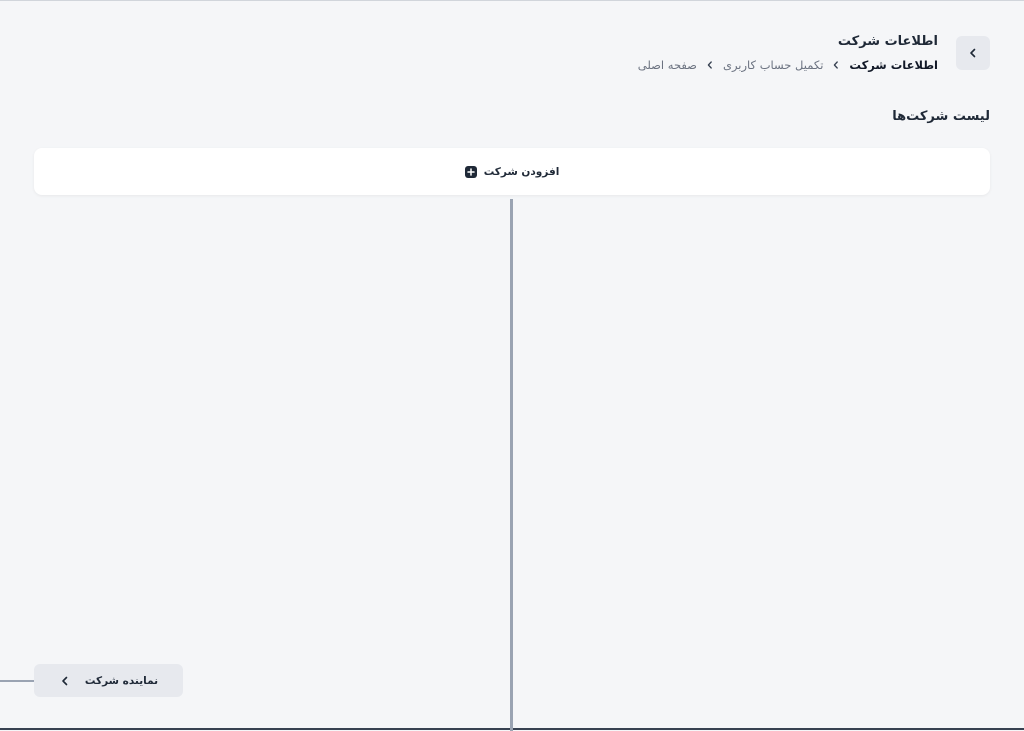 The height and width of the screenshot is (731, 1024). What do you see at coordinates (941, 116) in the screenshot?
I see `section-title: لیست شرکت‌ها` at bounding box center [941, 116].